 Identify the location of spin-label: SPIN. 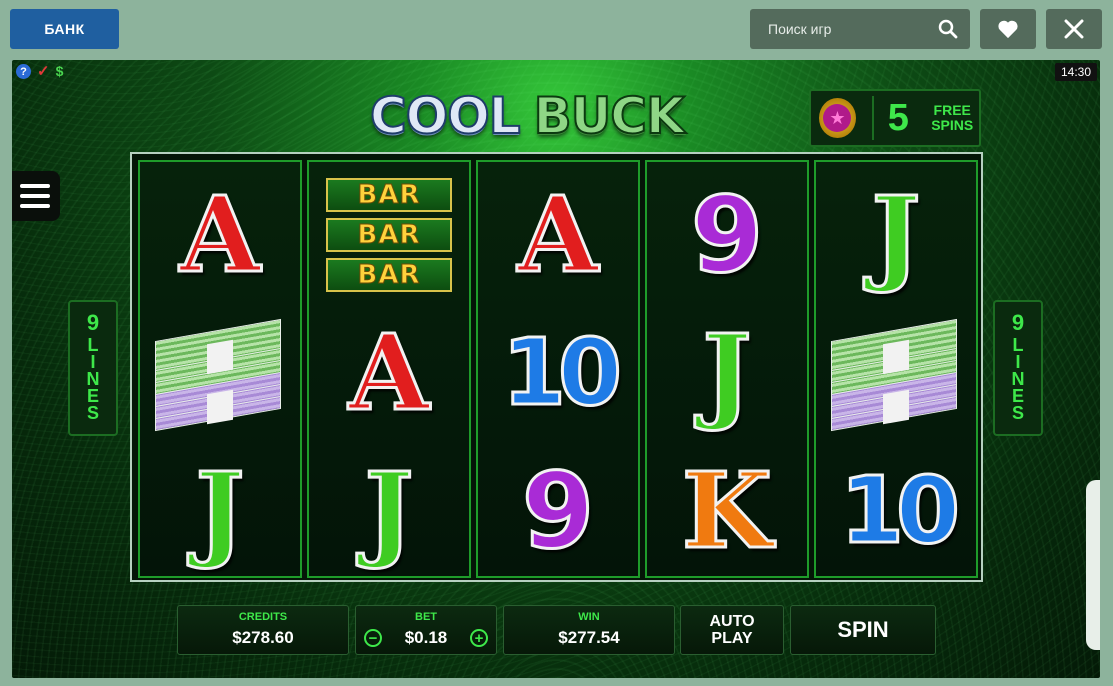
(863, 629).